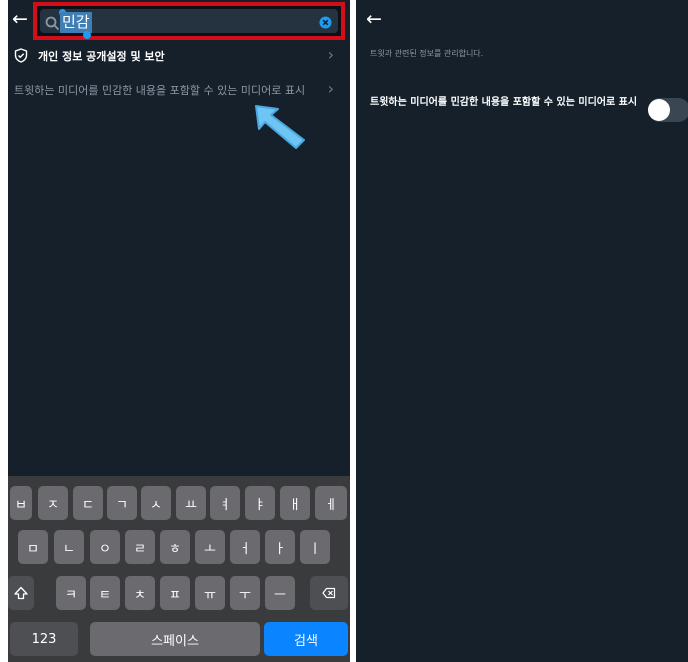  I want to click on key: ㄱ, so click(122, 503).